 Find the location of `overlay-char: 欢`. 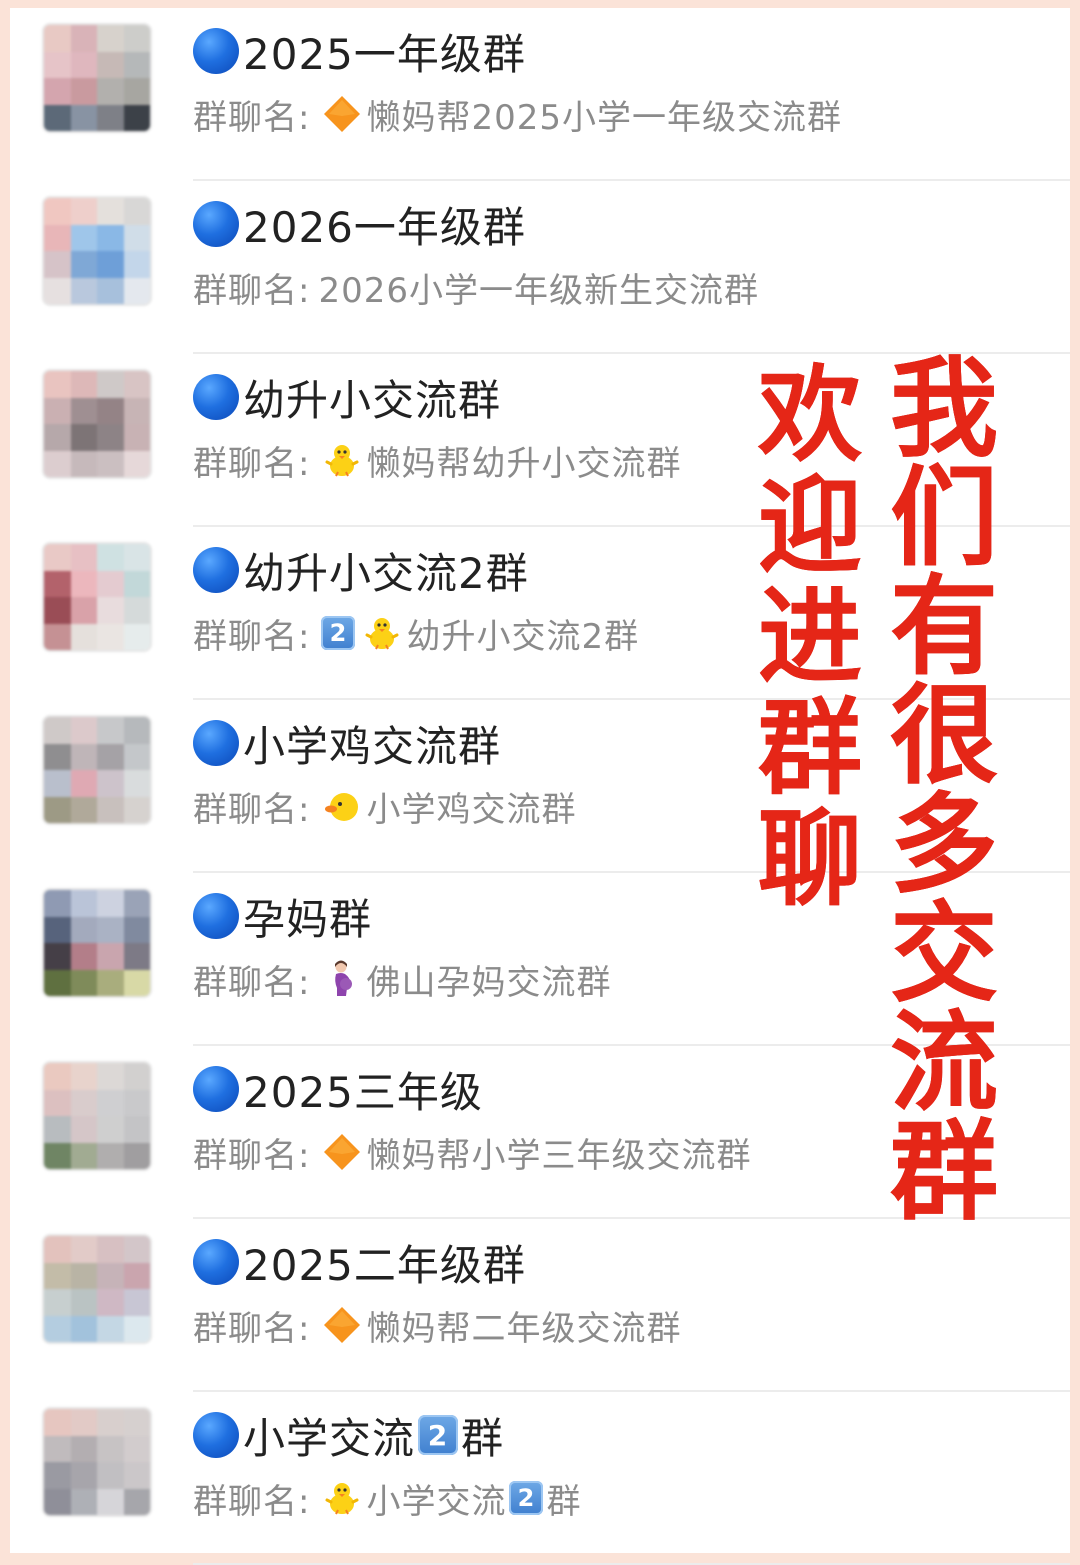

overlay-char: 欢 is located at coordinates (810, 415).